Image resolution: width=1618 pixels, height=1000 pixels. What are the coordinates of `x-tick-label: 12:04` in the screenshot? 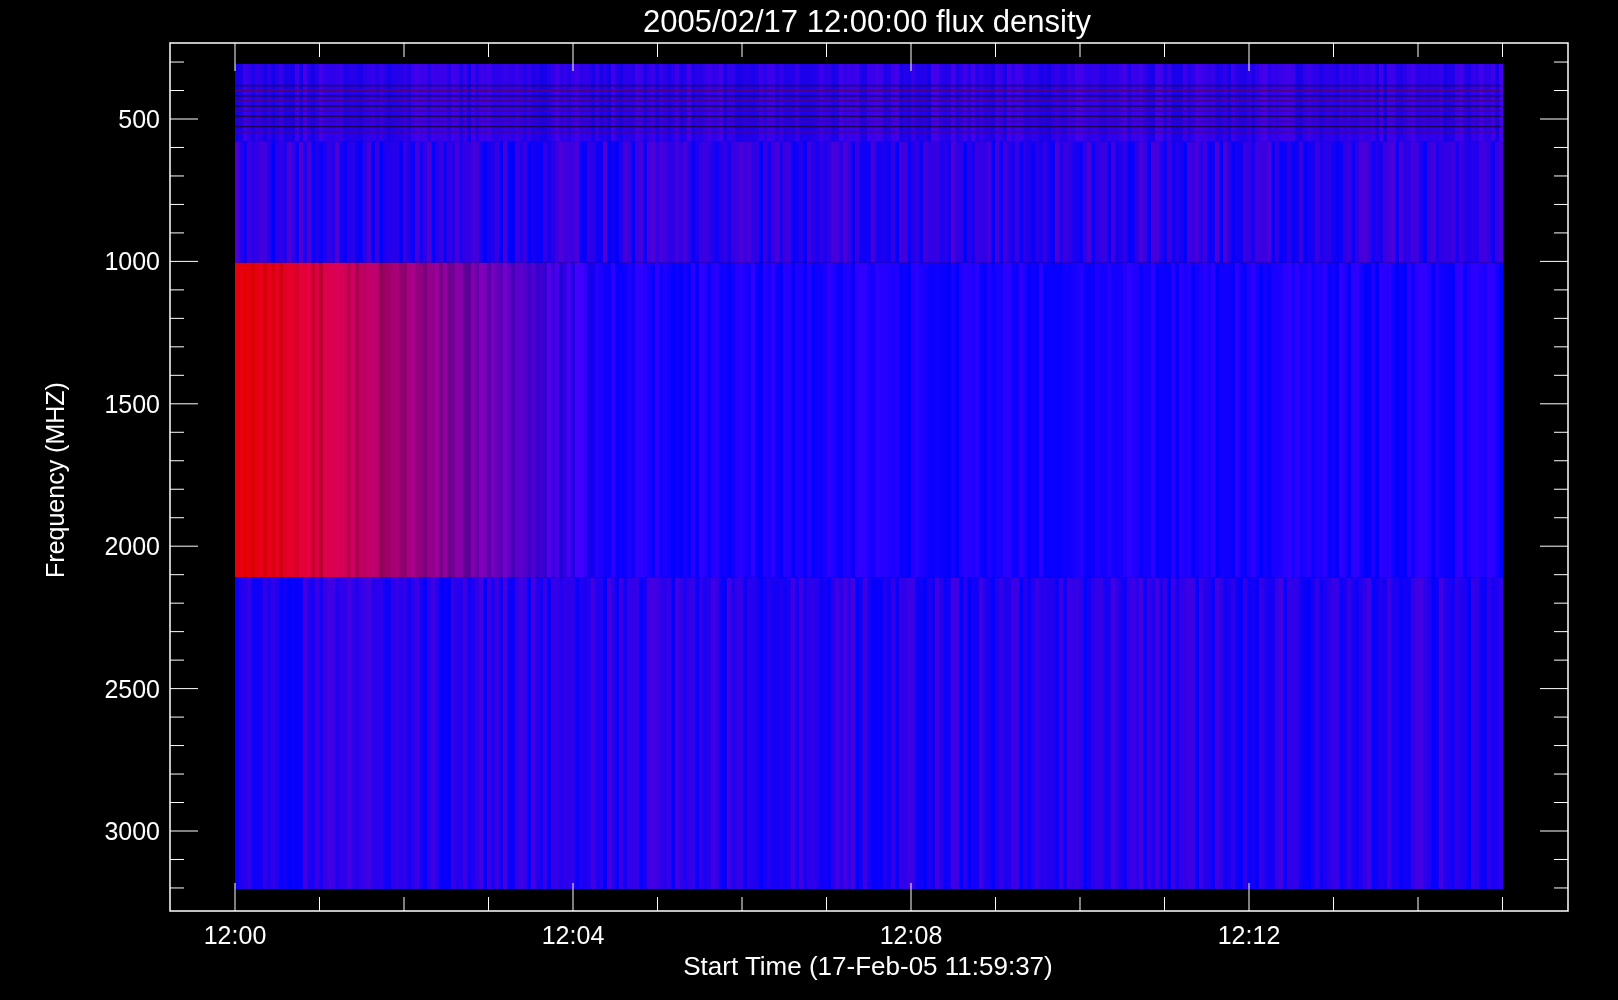 It's located at (573, 935).